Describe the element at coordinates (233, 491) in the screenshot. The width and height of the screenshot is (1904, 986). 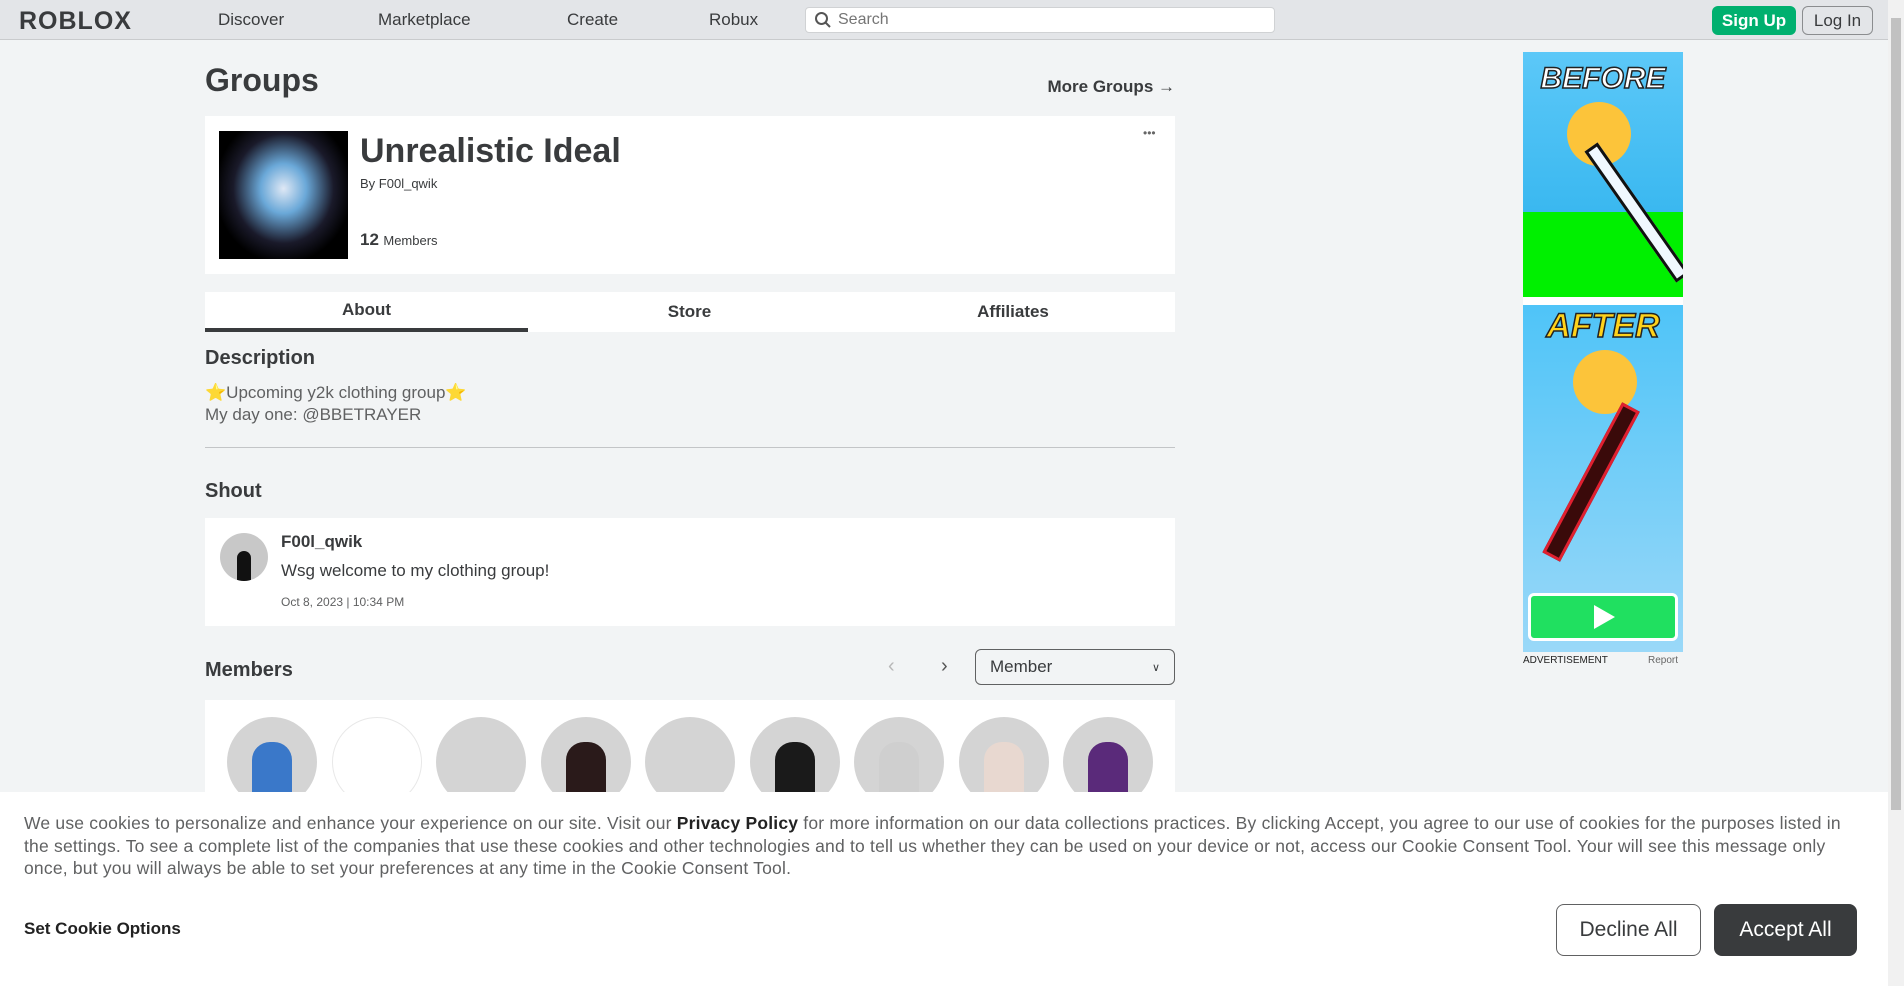
I see `shout-heading: Shout` at that location.